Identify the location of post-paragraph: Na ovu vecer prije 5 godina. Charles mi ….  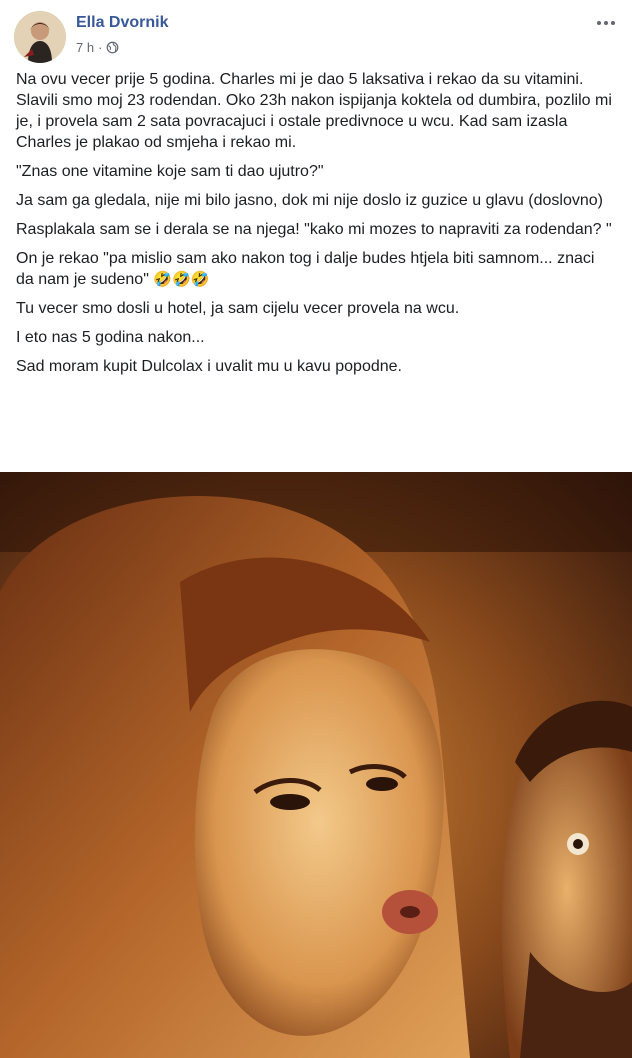
(314, 111).